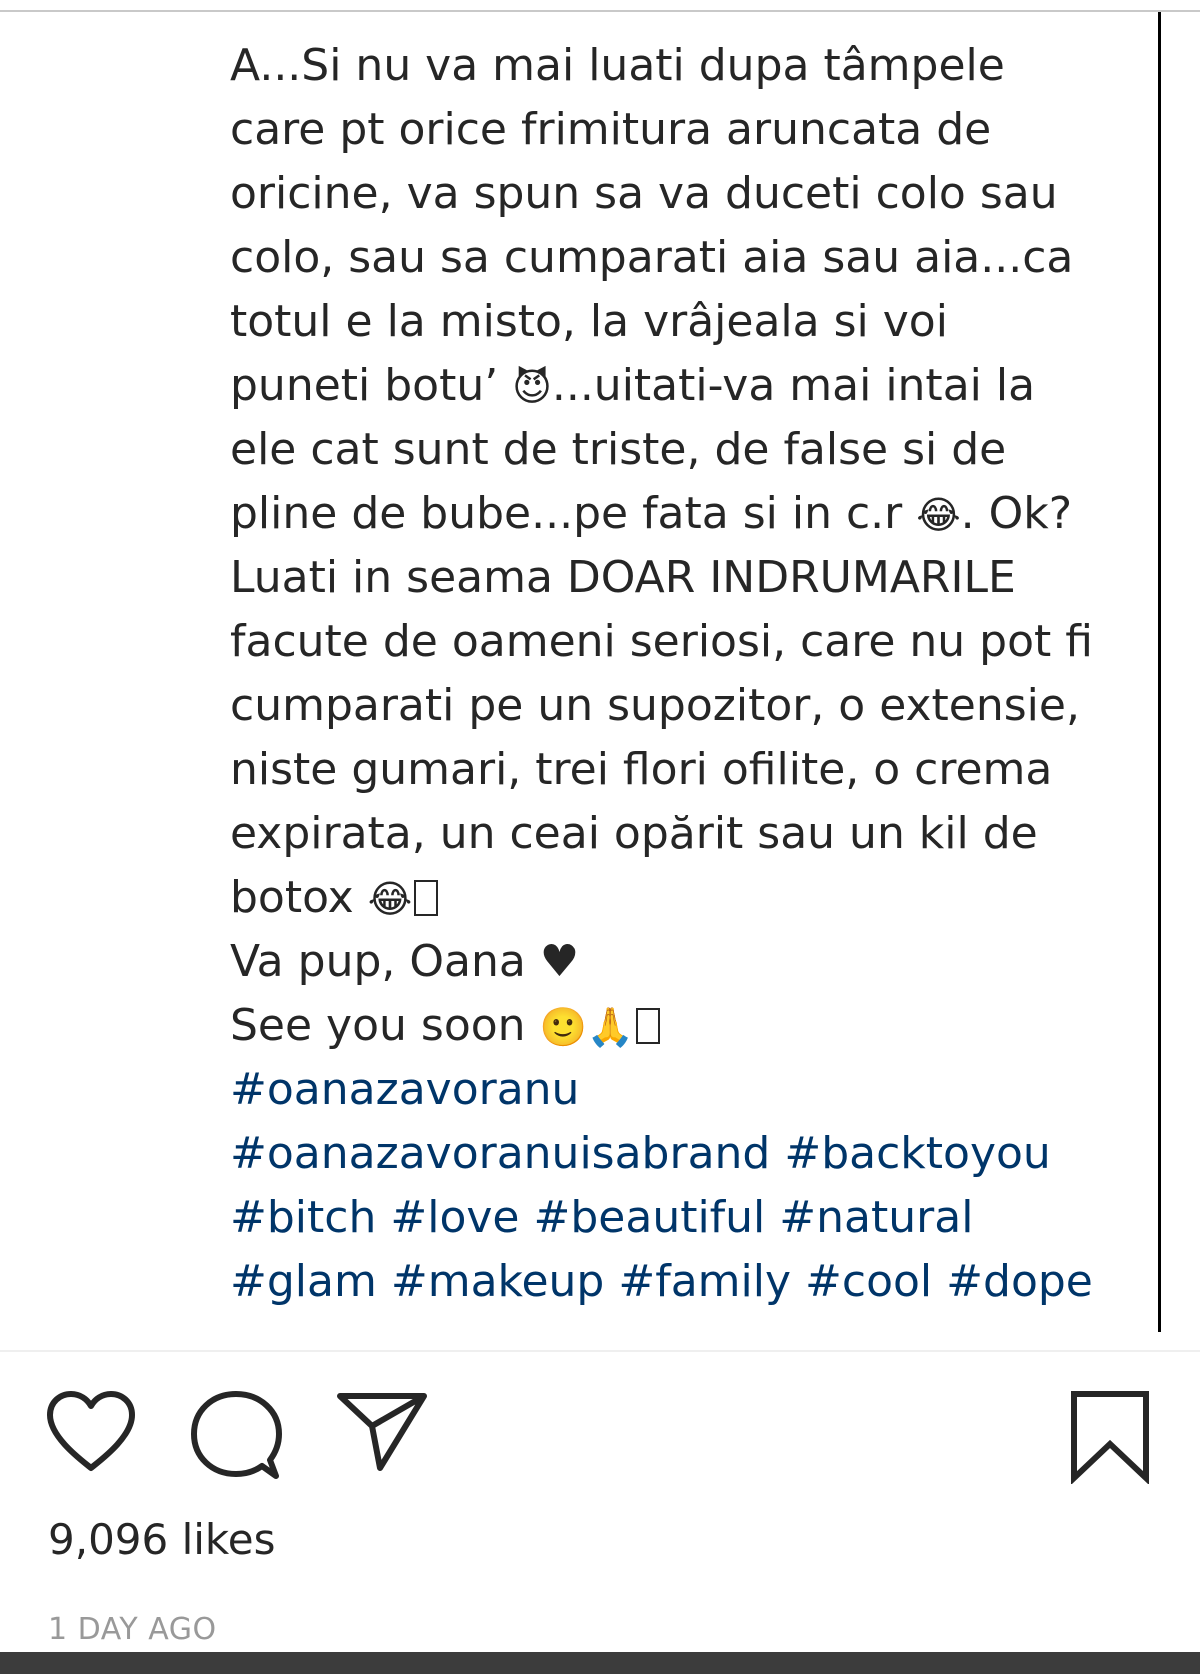 Image resolution: width=1200 pixels, height=1674 pixels. I want to click on scrollbar-edge, so click(1159, 672).